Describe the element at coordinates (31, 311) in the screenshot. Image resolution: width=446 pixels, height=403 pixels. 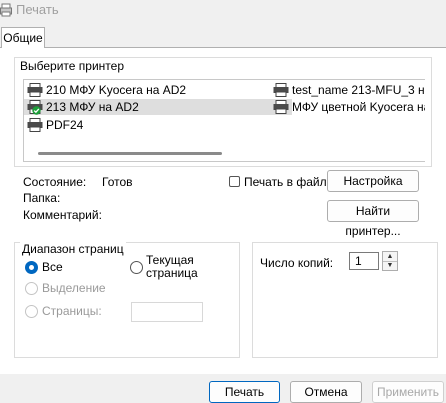
I see `range-pages-radio` at that location.